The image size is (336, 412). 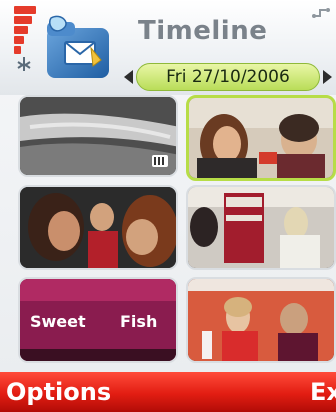 What do you see at coordinates (160, 161) in the screenshot?
I see `video-icon` at bounding box center [160, 161].